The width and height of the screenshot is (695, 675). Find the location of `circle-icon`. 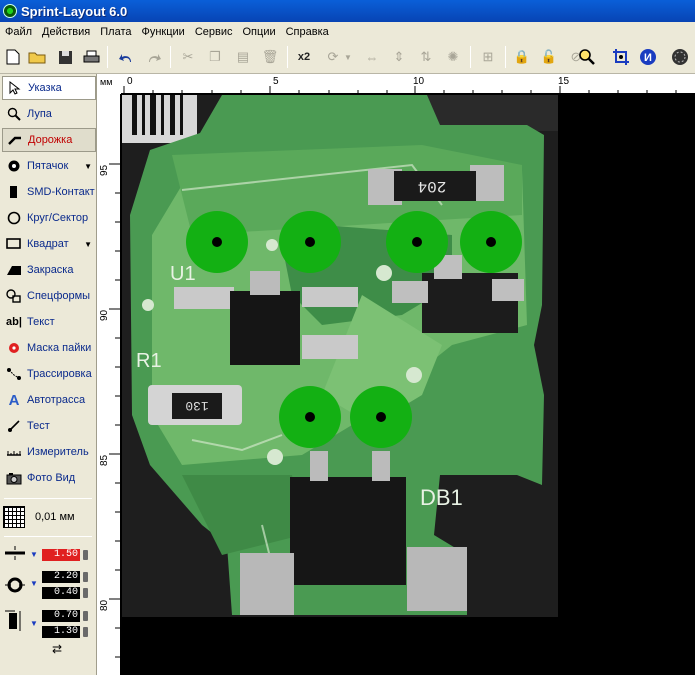

circle-icon is located at coordinates (14, 218).